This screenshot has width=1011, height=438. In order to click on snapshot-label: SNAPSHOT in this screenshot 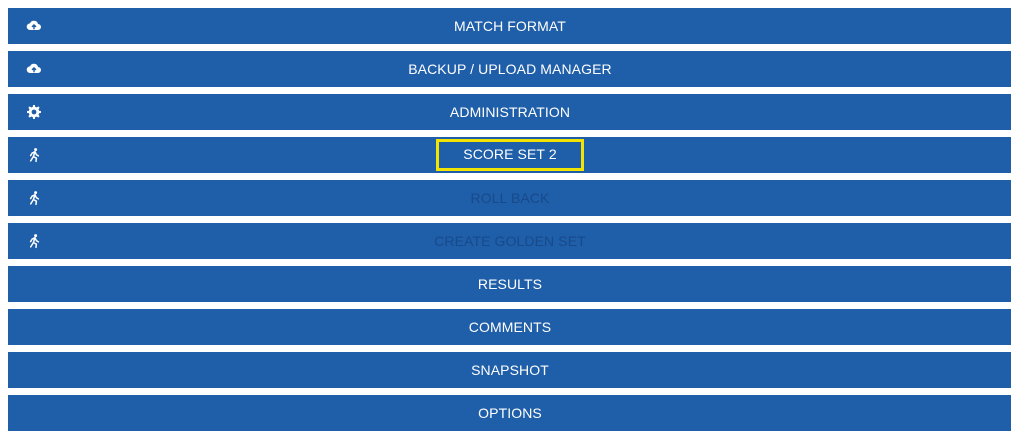, I will do `click(510, 370)`.